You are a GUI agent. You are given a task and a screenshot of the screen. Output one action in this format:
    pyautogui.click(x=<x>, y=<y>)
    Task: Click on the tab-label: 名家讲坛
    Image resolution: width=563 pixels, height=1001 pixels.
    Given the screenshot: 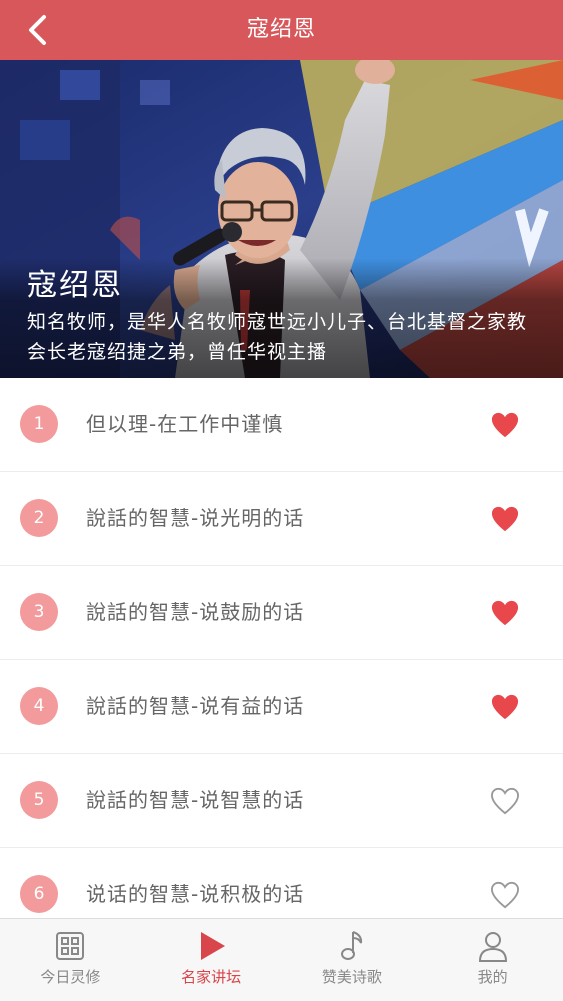 What is the action you would take?
    pyautogui.click(x=211, y=977)
    